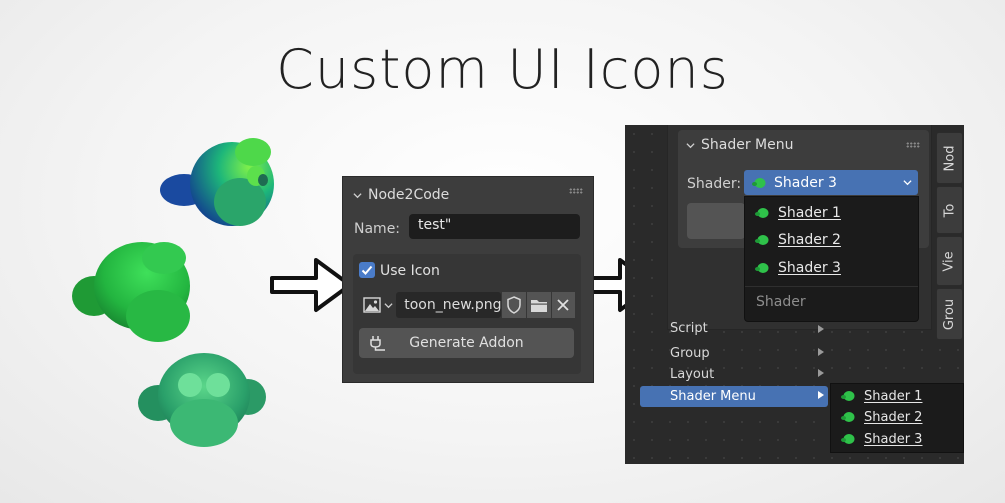  What do you see at coordinates (494, 226) in the screenshot?
I see `name-input: test"` at bounding box center [494, 226].